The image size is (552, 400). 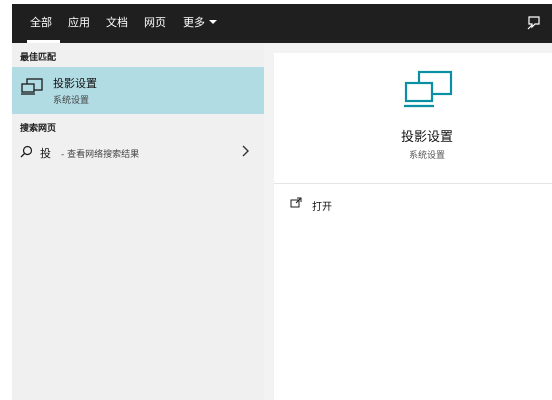 What do you see at coordinates (117, 23) in the screenshot?
I see `tab-documents: 文档` at bounding box center [117, 23].